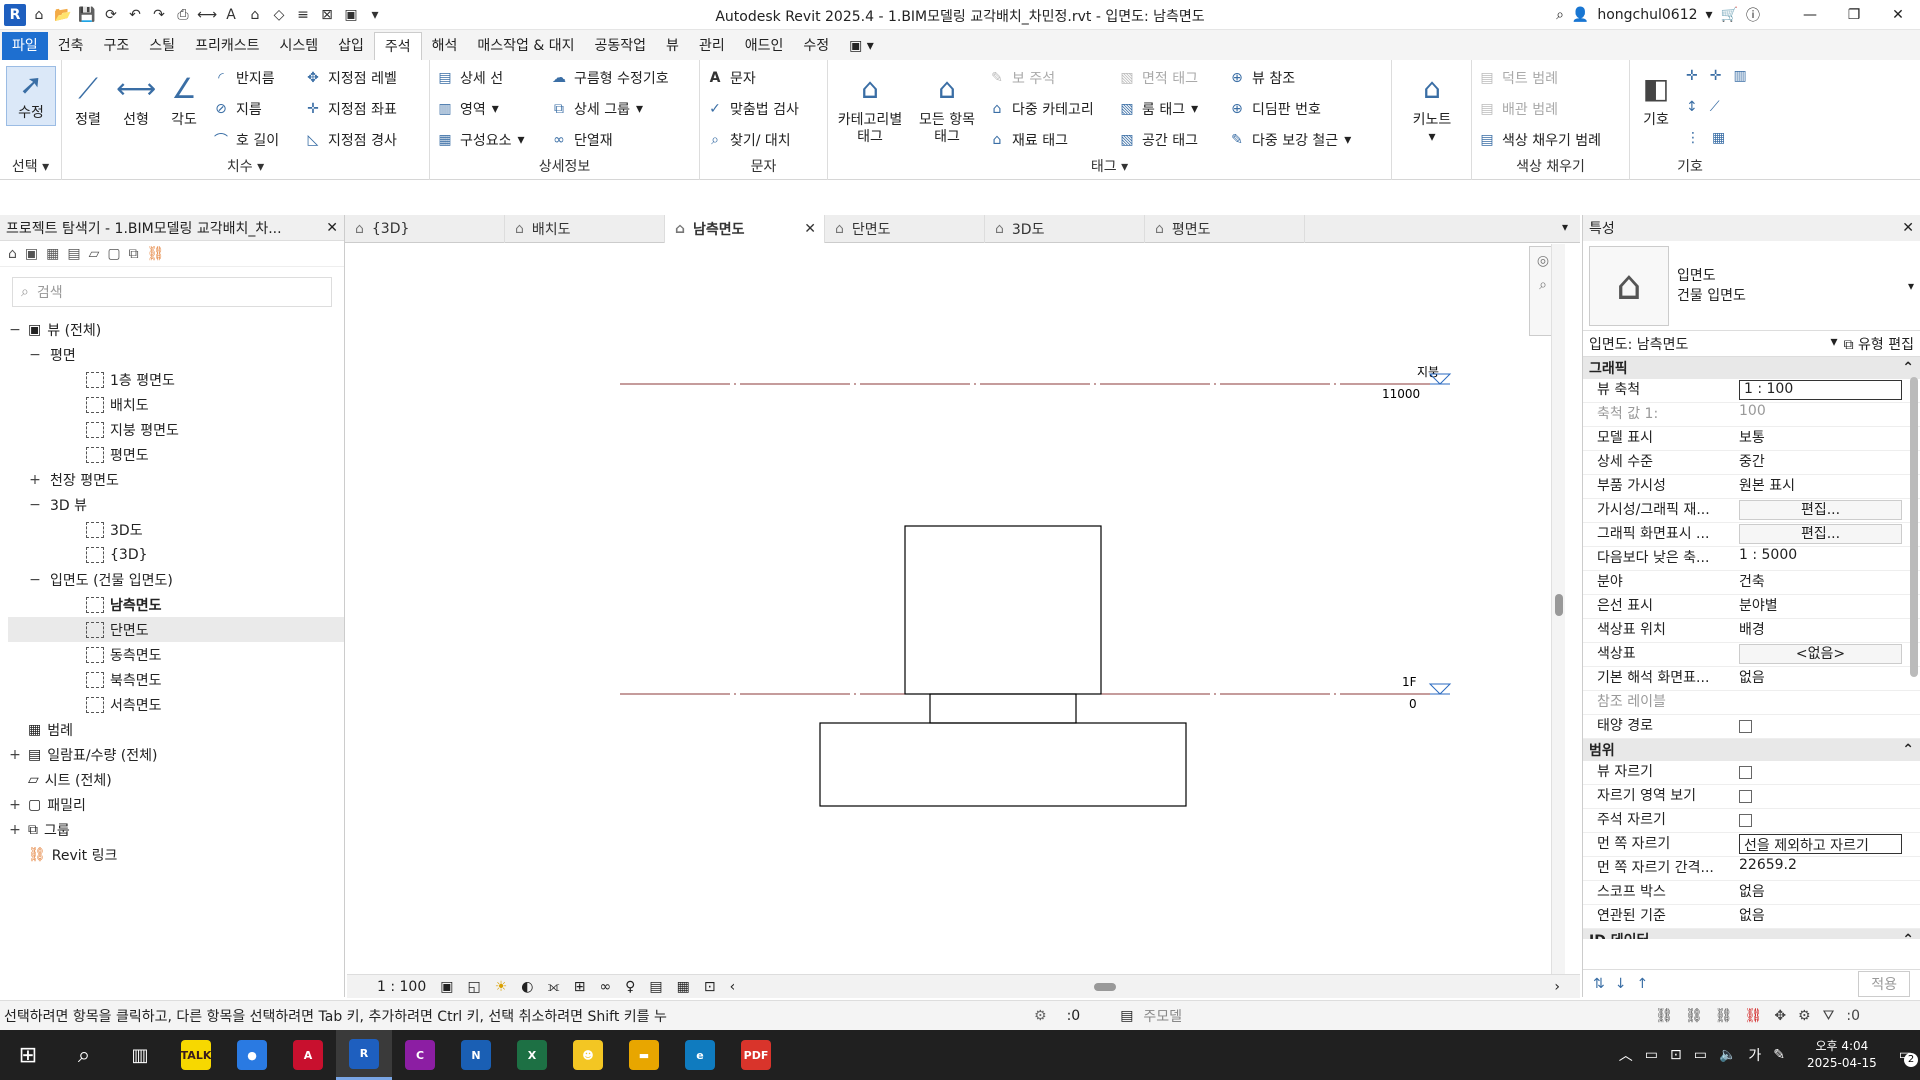 This screenshot has height=1080, width=1920. I want to click on browser-tree-item: ⛓ Revit 링크, so click(176, 854).